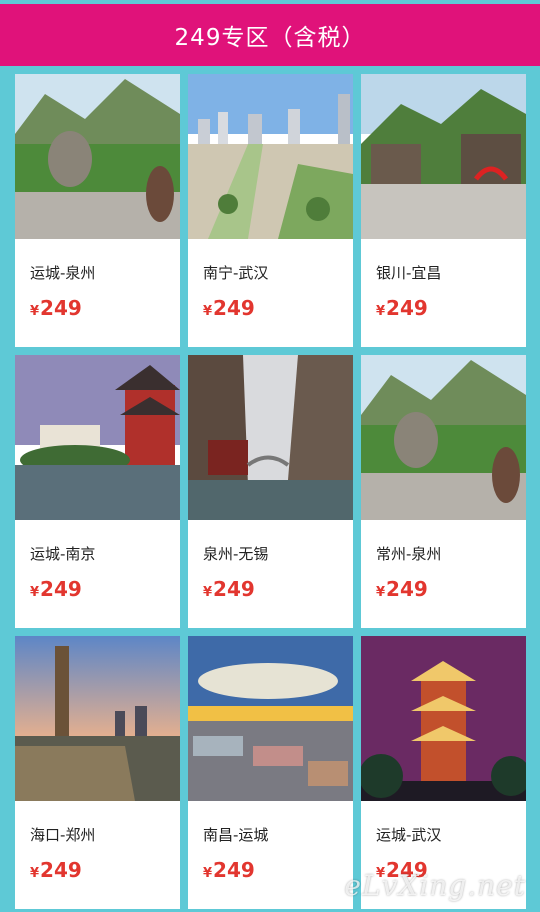 This screenshot has width=540, height=912. I want to click on section-header: 249专区（含税）, so click(270, 33).